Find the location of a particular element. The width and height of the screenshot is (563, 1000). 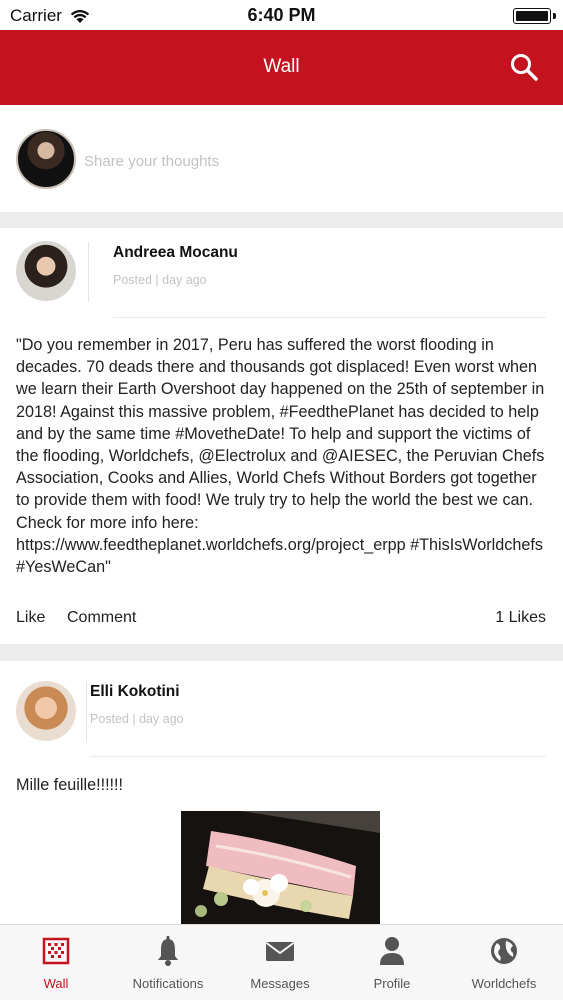

tab-worldchefs: Worldchefs is located at coordinates (504, 962).